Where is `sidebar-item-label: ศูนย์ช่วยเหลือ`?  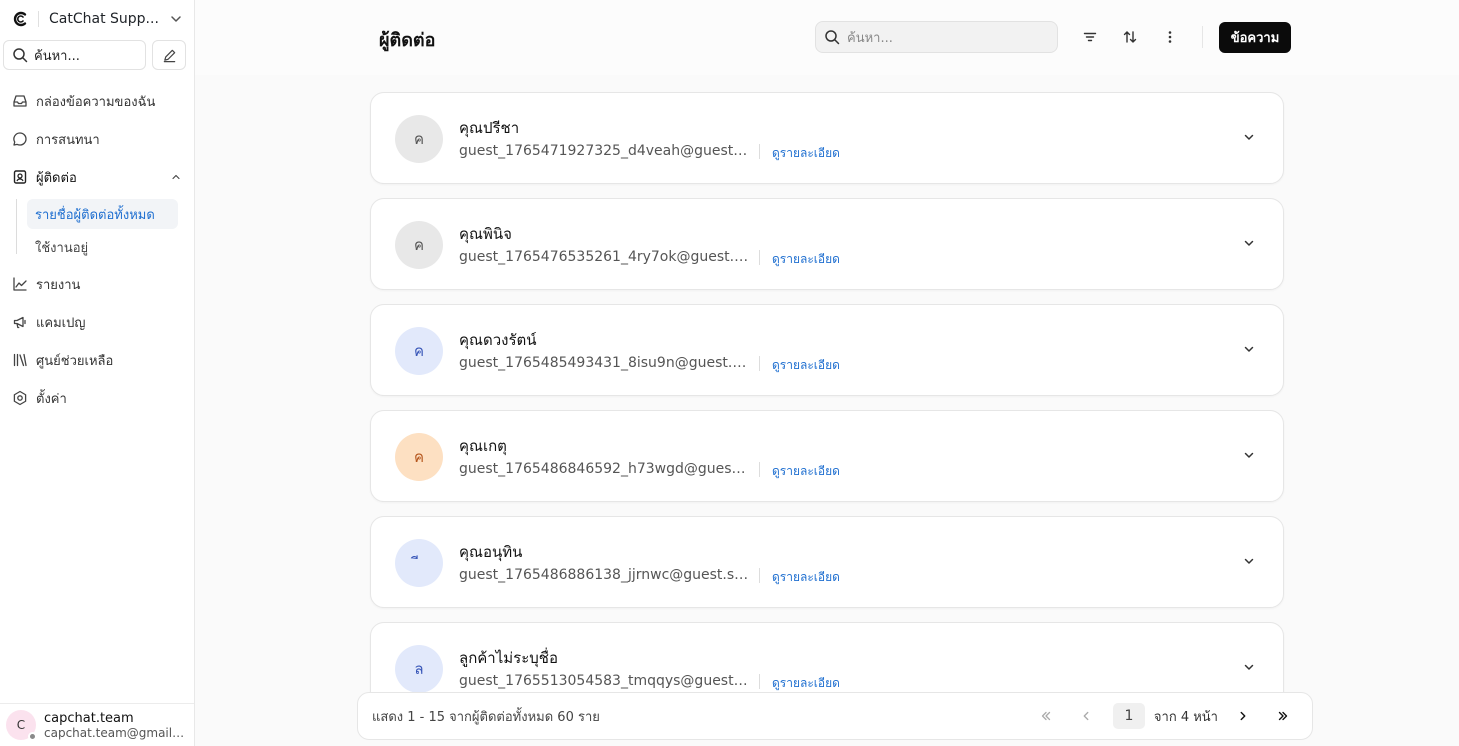
sidebar-item-label: ศูนย์ช่วยเหลือ is located at coordinates (75, 361).